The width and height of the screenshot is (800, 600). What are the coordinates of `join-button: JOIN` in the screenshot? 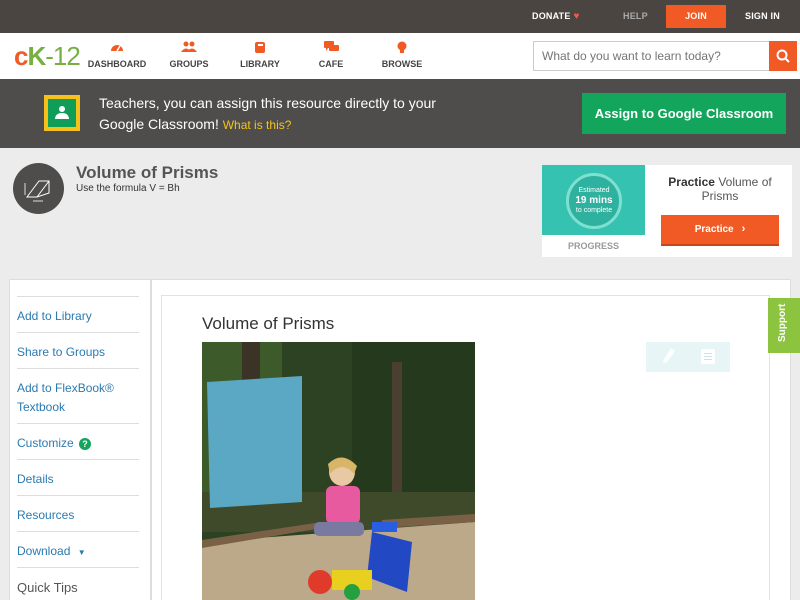 It's located at (696, 16).